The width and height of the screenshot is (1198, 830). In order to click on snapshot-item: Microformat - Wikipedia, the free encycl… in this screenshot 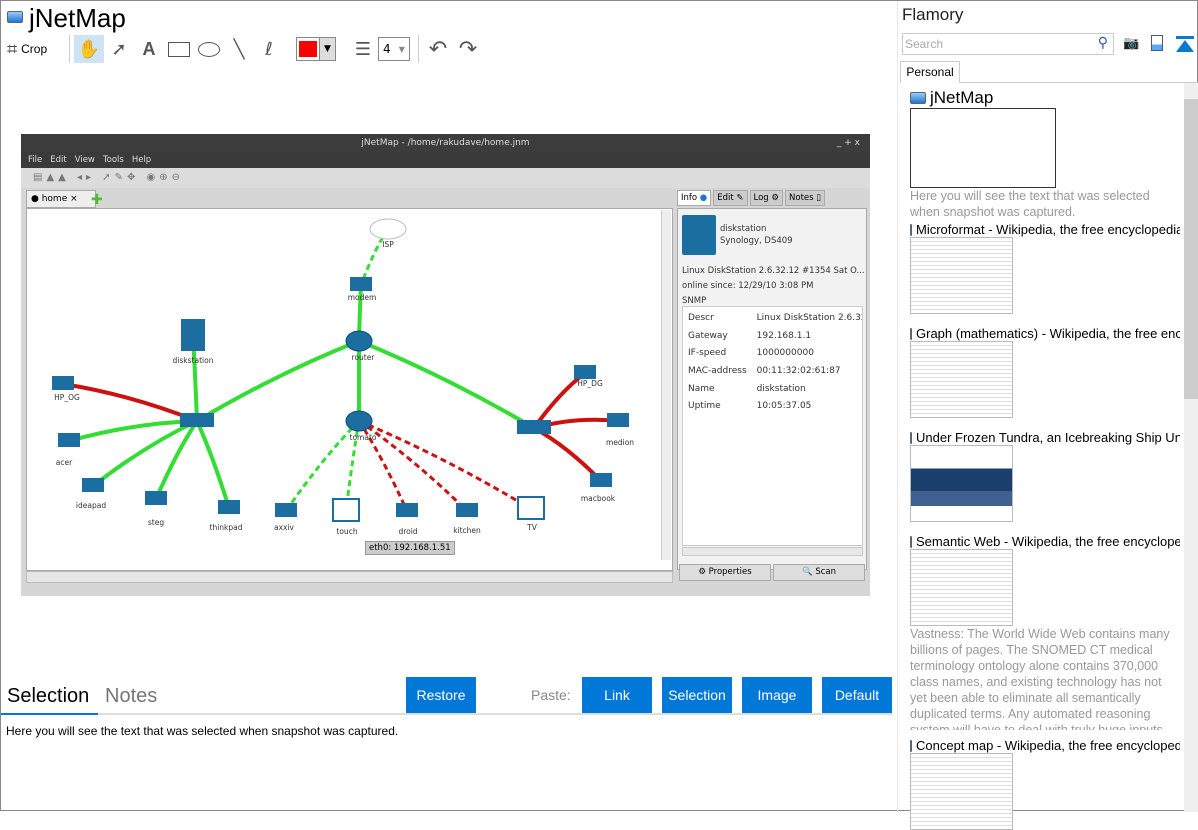, I will do `click(1045, 268)`.